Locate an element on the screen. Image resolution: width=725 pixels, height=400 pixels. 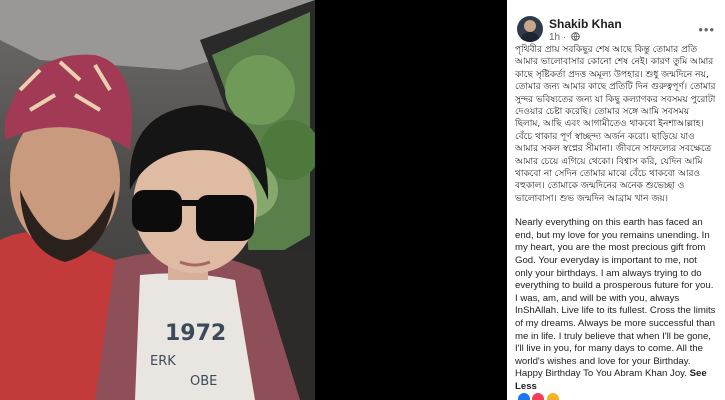
more-horizontal-icon: ••• is located at coordinates (706, 29).